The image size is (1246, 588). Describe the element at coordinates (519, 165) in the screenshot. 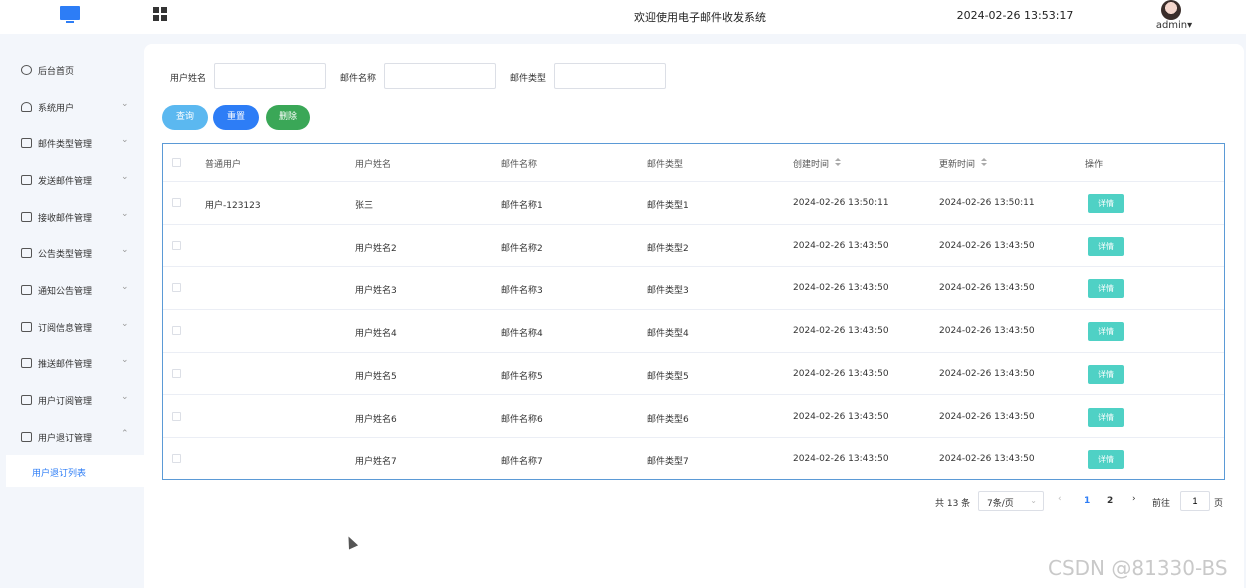

I see `col-header-mail-name: 邮件名称` at that location.